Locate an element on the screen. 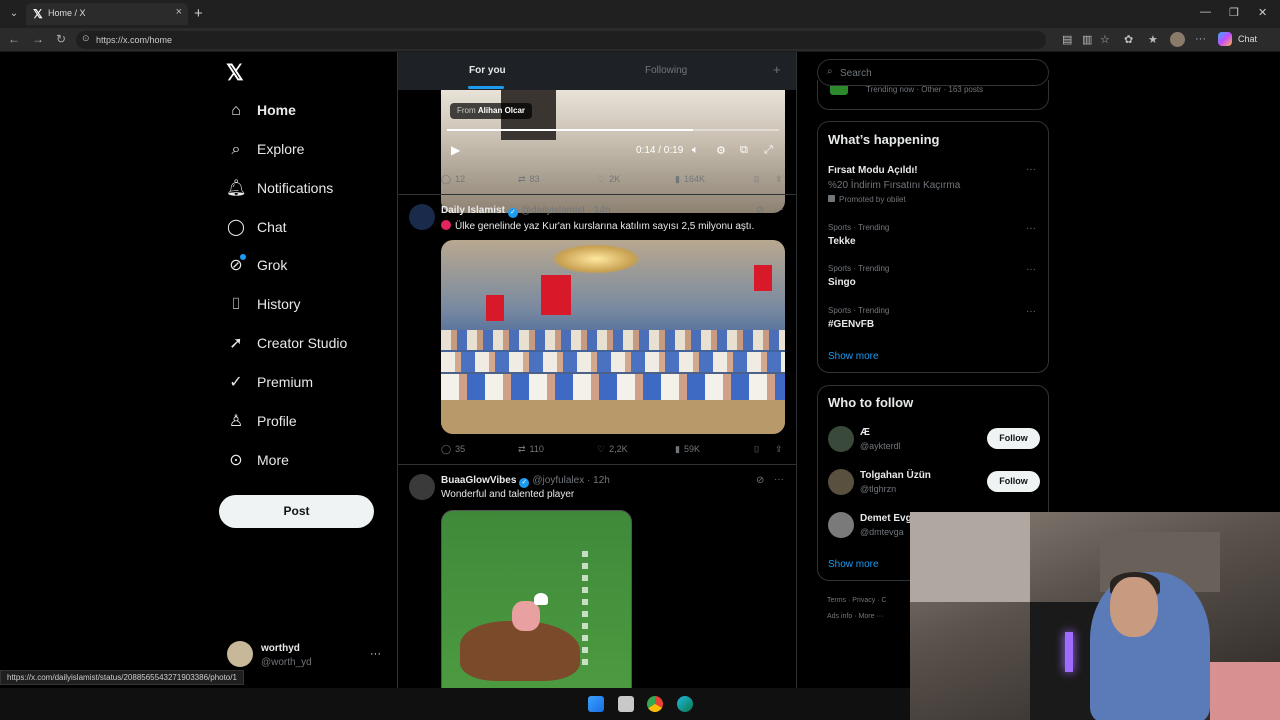 Image resolution: width=1280 pixels, height=720 pixels. reader-icon: ▤ is located at coordinates (1067, 39).